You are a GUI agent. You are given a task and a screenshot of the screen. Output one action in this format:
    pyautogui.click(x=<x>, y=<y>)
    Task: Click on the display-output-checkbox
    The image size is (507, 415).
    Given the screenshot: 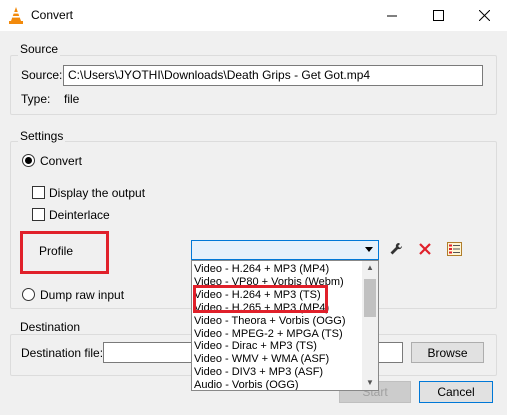 What is the action you would take?
    pyautogui.click(x=38, y=192)
    